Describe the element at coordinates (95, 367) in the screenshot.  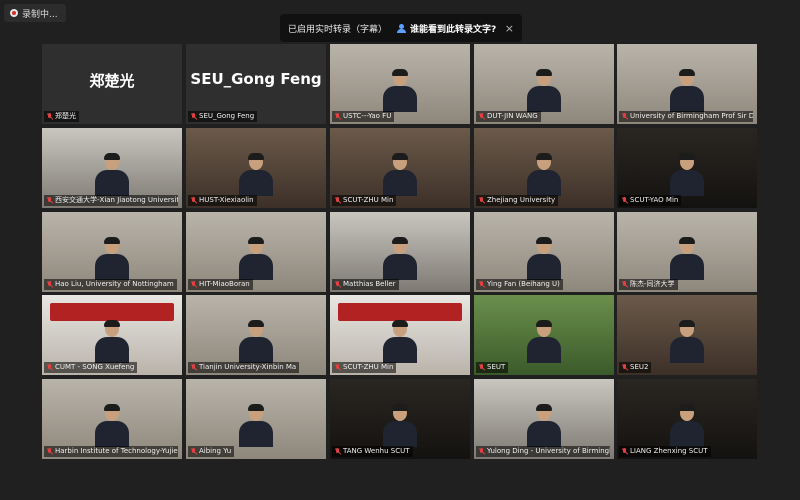
I see `participant-name: CUMT - SONG Xuefeng` at that location.